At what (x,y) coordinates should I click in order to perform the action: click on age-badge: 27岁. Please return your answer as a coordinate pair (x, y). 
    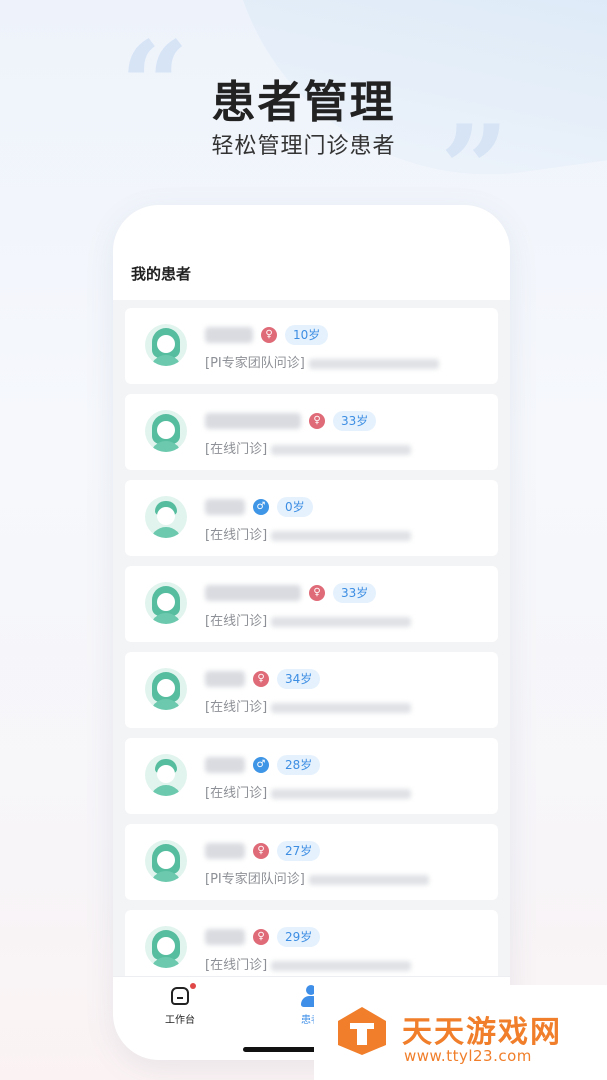
    Looking at the image, I should click on (299, 851).